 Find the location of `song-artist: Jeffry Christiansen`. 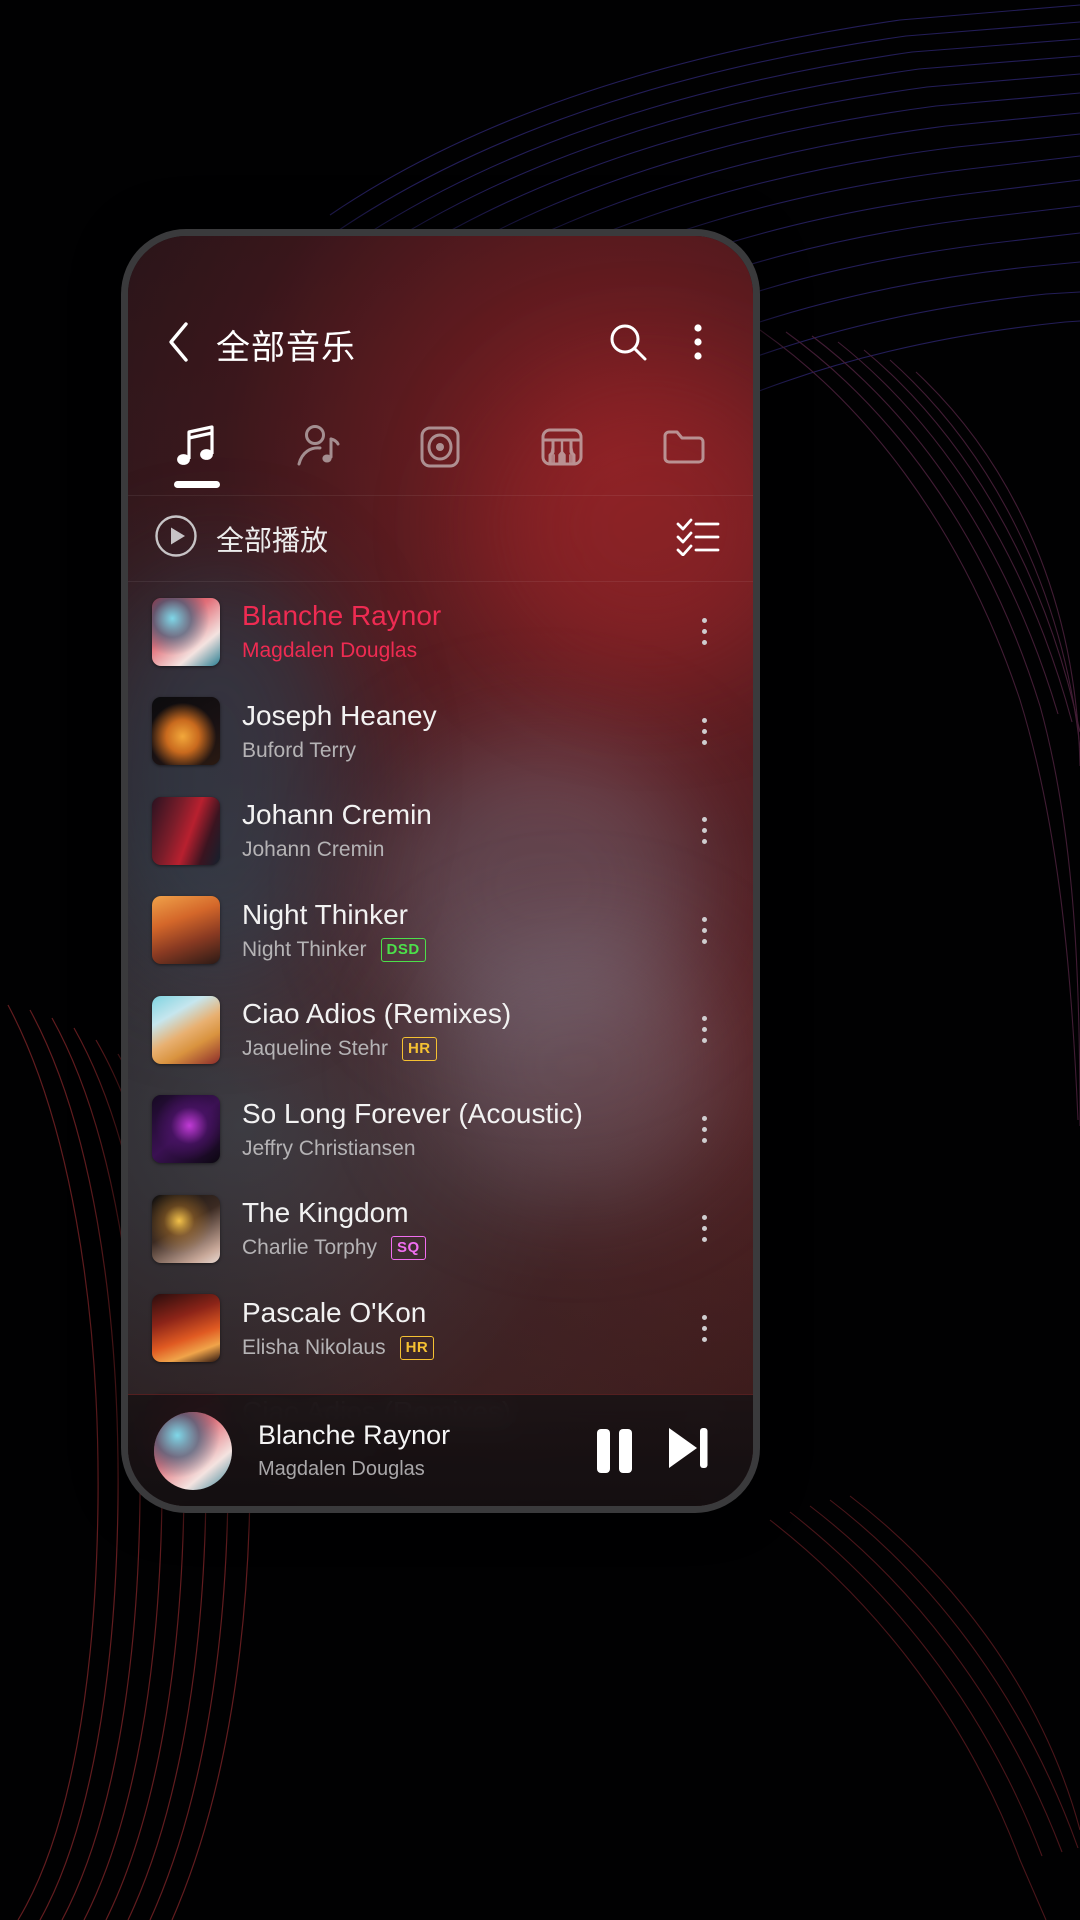

song-artist: Jeffry Christiansen is located at coordinates (329, 1148).